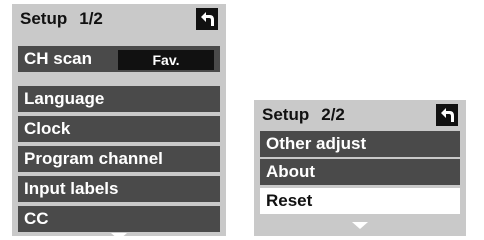  Describe the element at coordinates (119, 219) in the screenshot. I see `menu-item-cc: CC` at that location.